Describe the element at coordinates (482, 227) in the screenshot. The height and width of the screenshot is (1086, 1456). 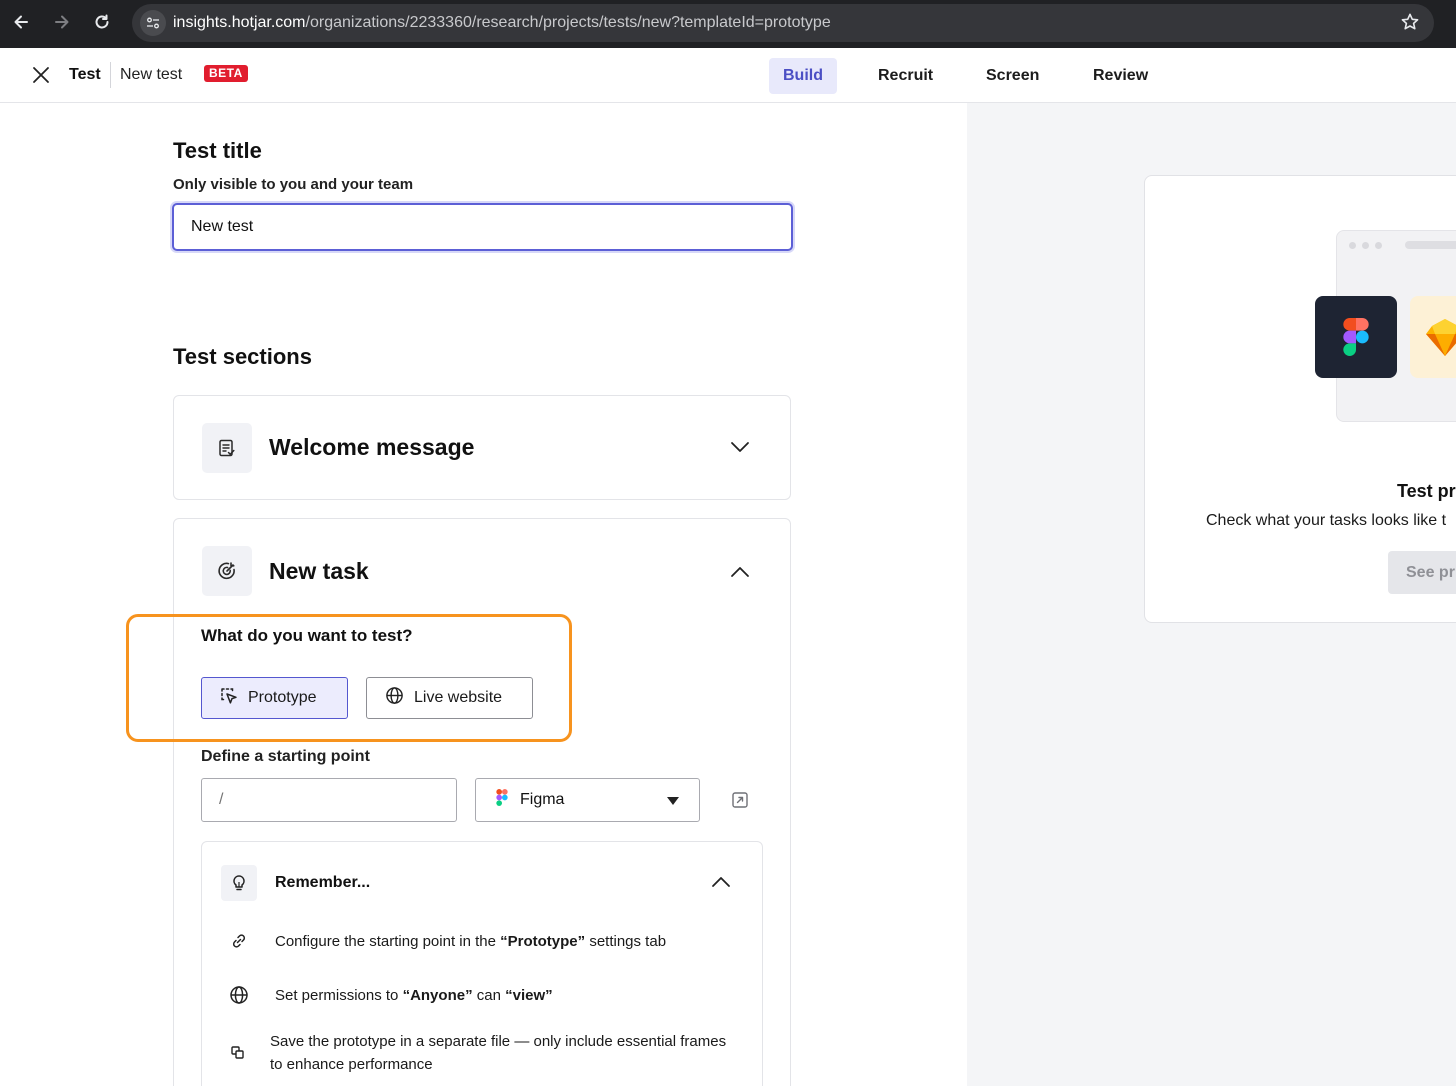
I see `test-title-input` at that location.